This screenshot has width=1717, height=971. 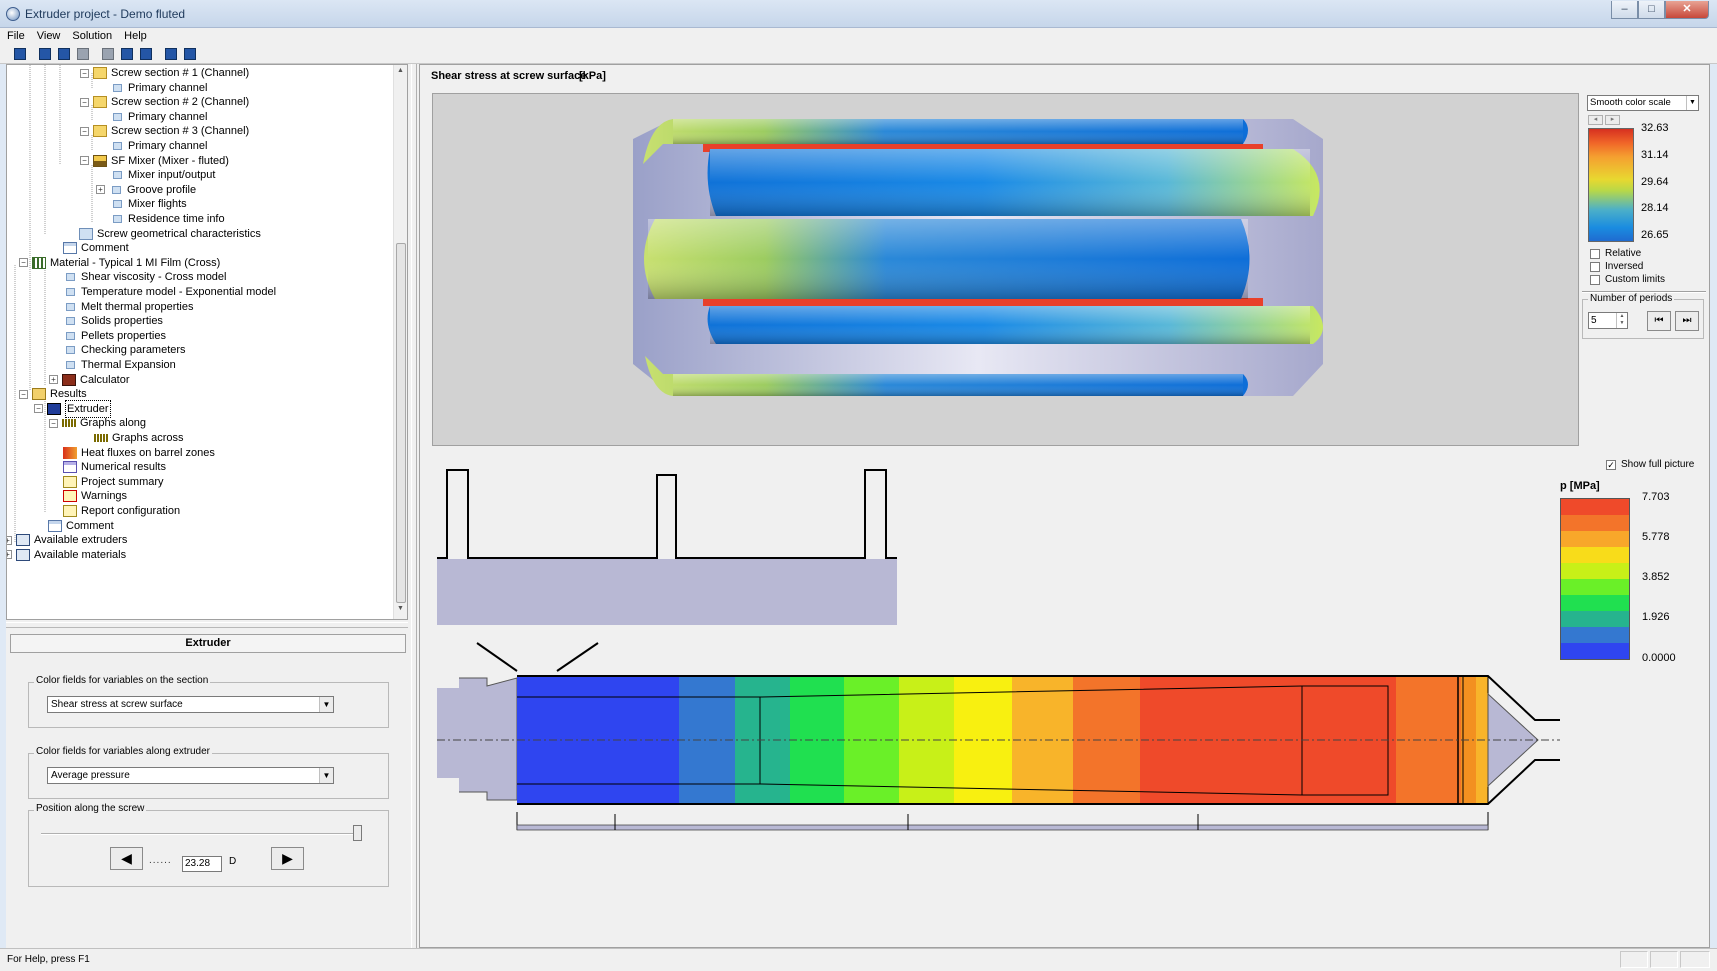 I want to click on tree-item: − Extruder, so click(x=72, y=408).